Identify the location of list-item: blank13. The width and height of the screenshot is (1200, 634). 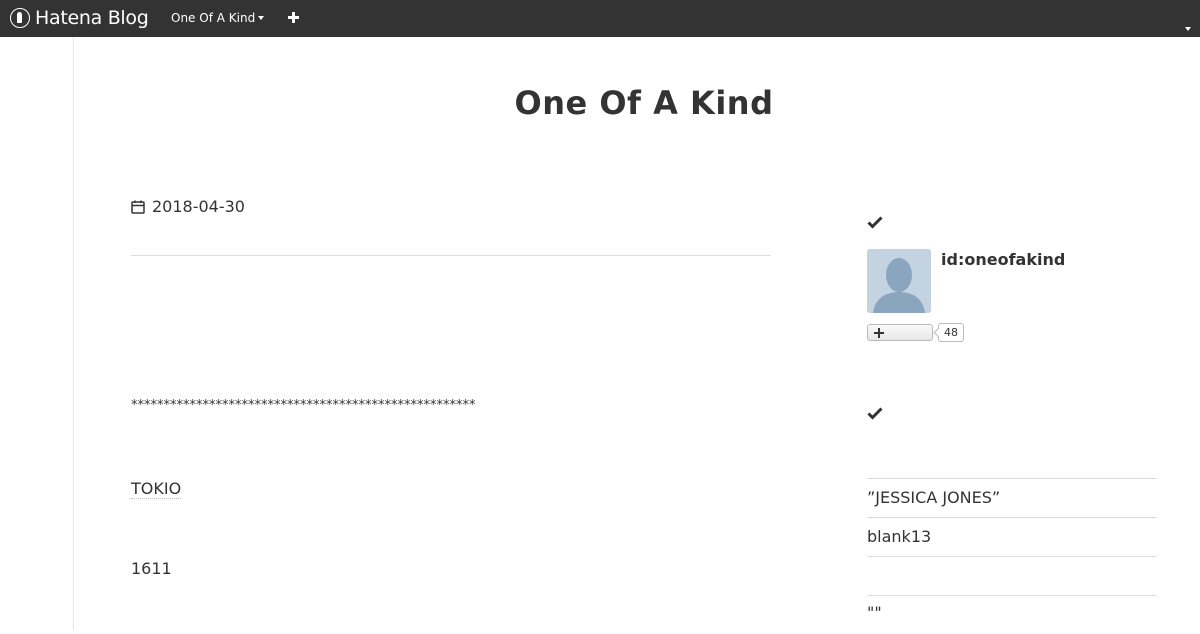
(1012, 537).